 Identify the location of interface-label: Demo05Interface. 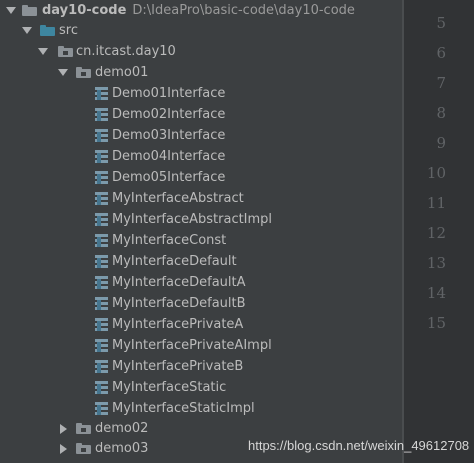
(169, 177).